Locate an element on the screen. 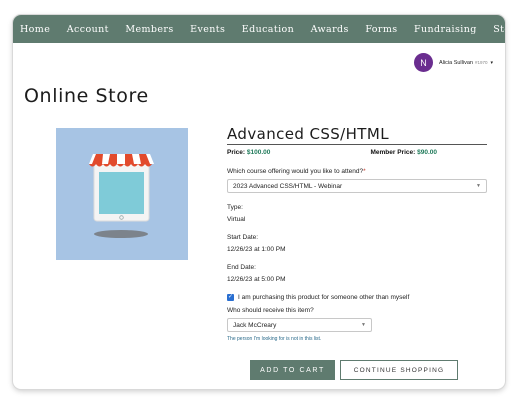 This screenshot has height=409, width=517. offering-select-value: 2023 Advanced CSS/HTML - Webinar is located at coordinates (288, 186).